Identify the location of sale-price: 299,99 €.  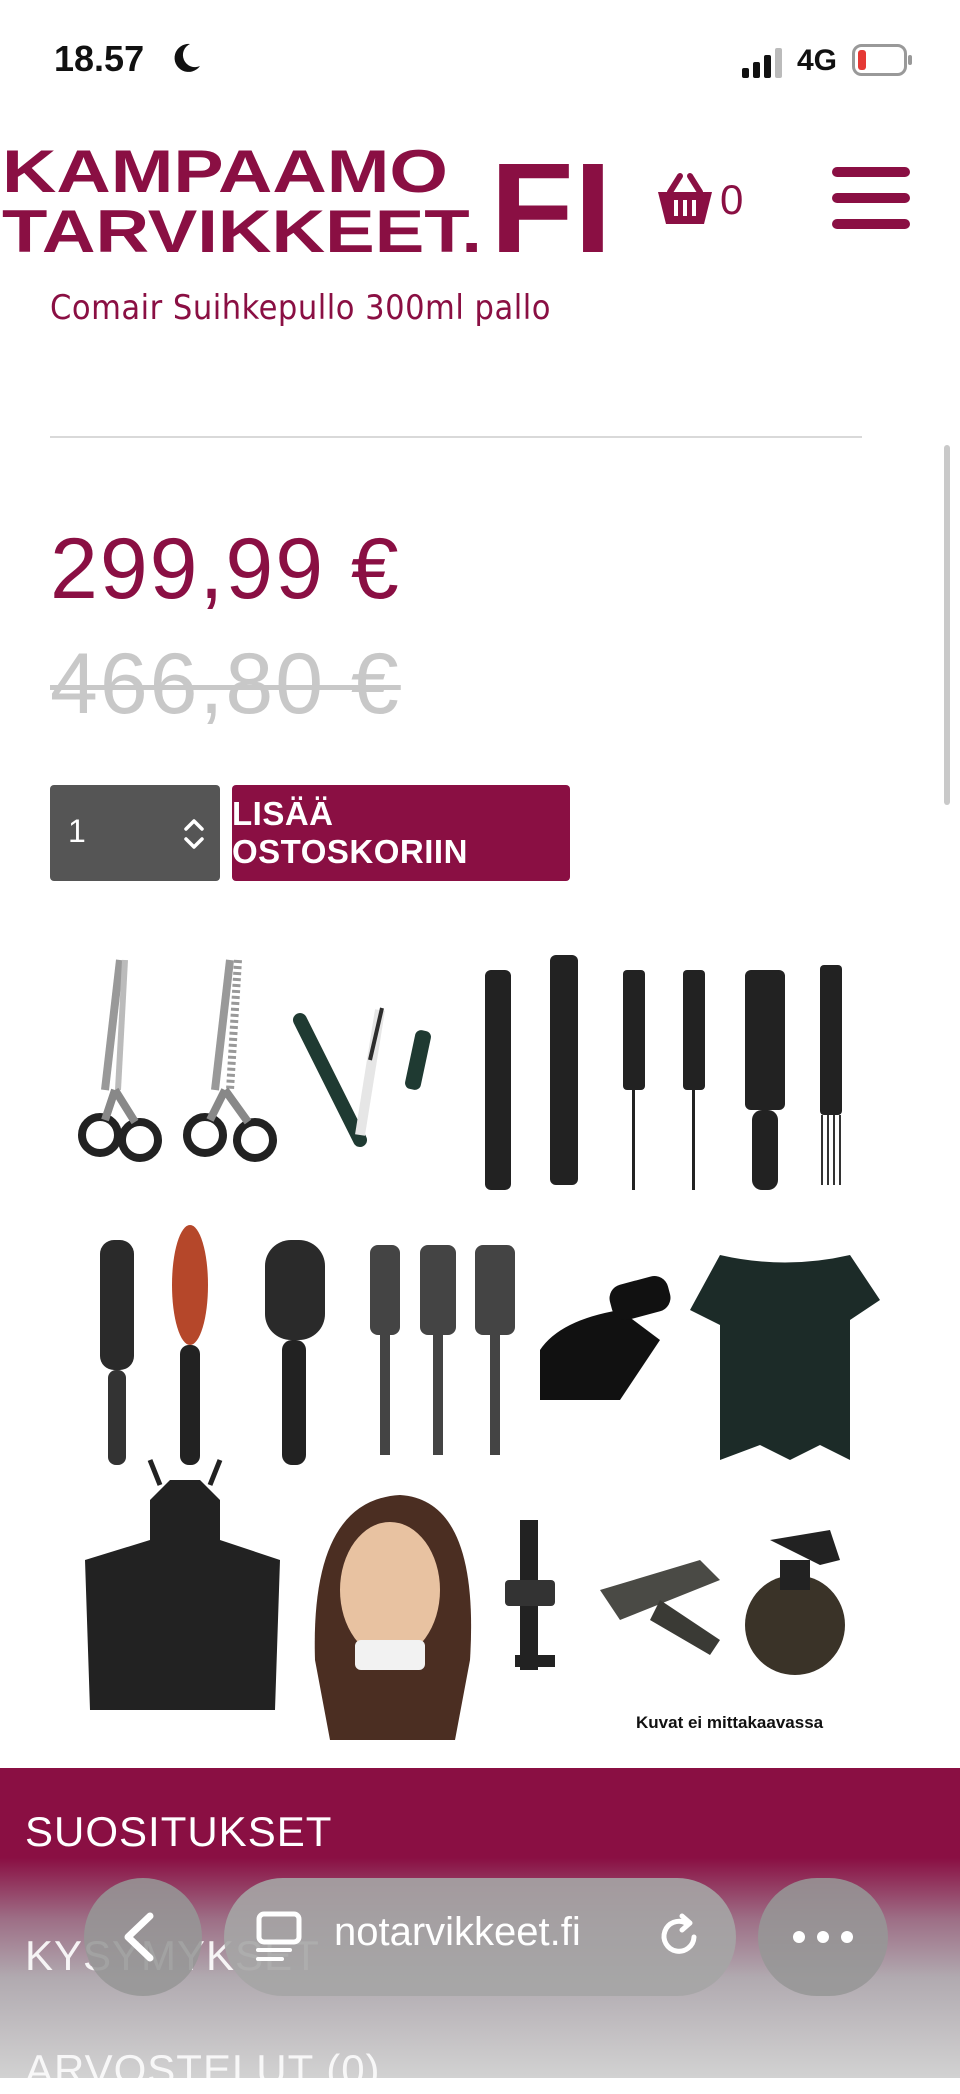
(225, 569).